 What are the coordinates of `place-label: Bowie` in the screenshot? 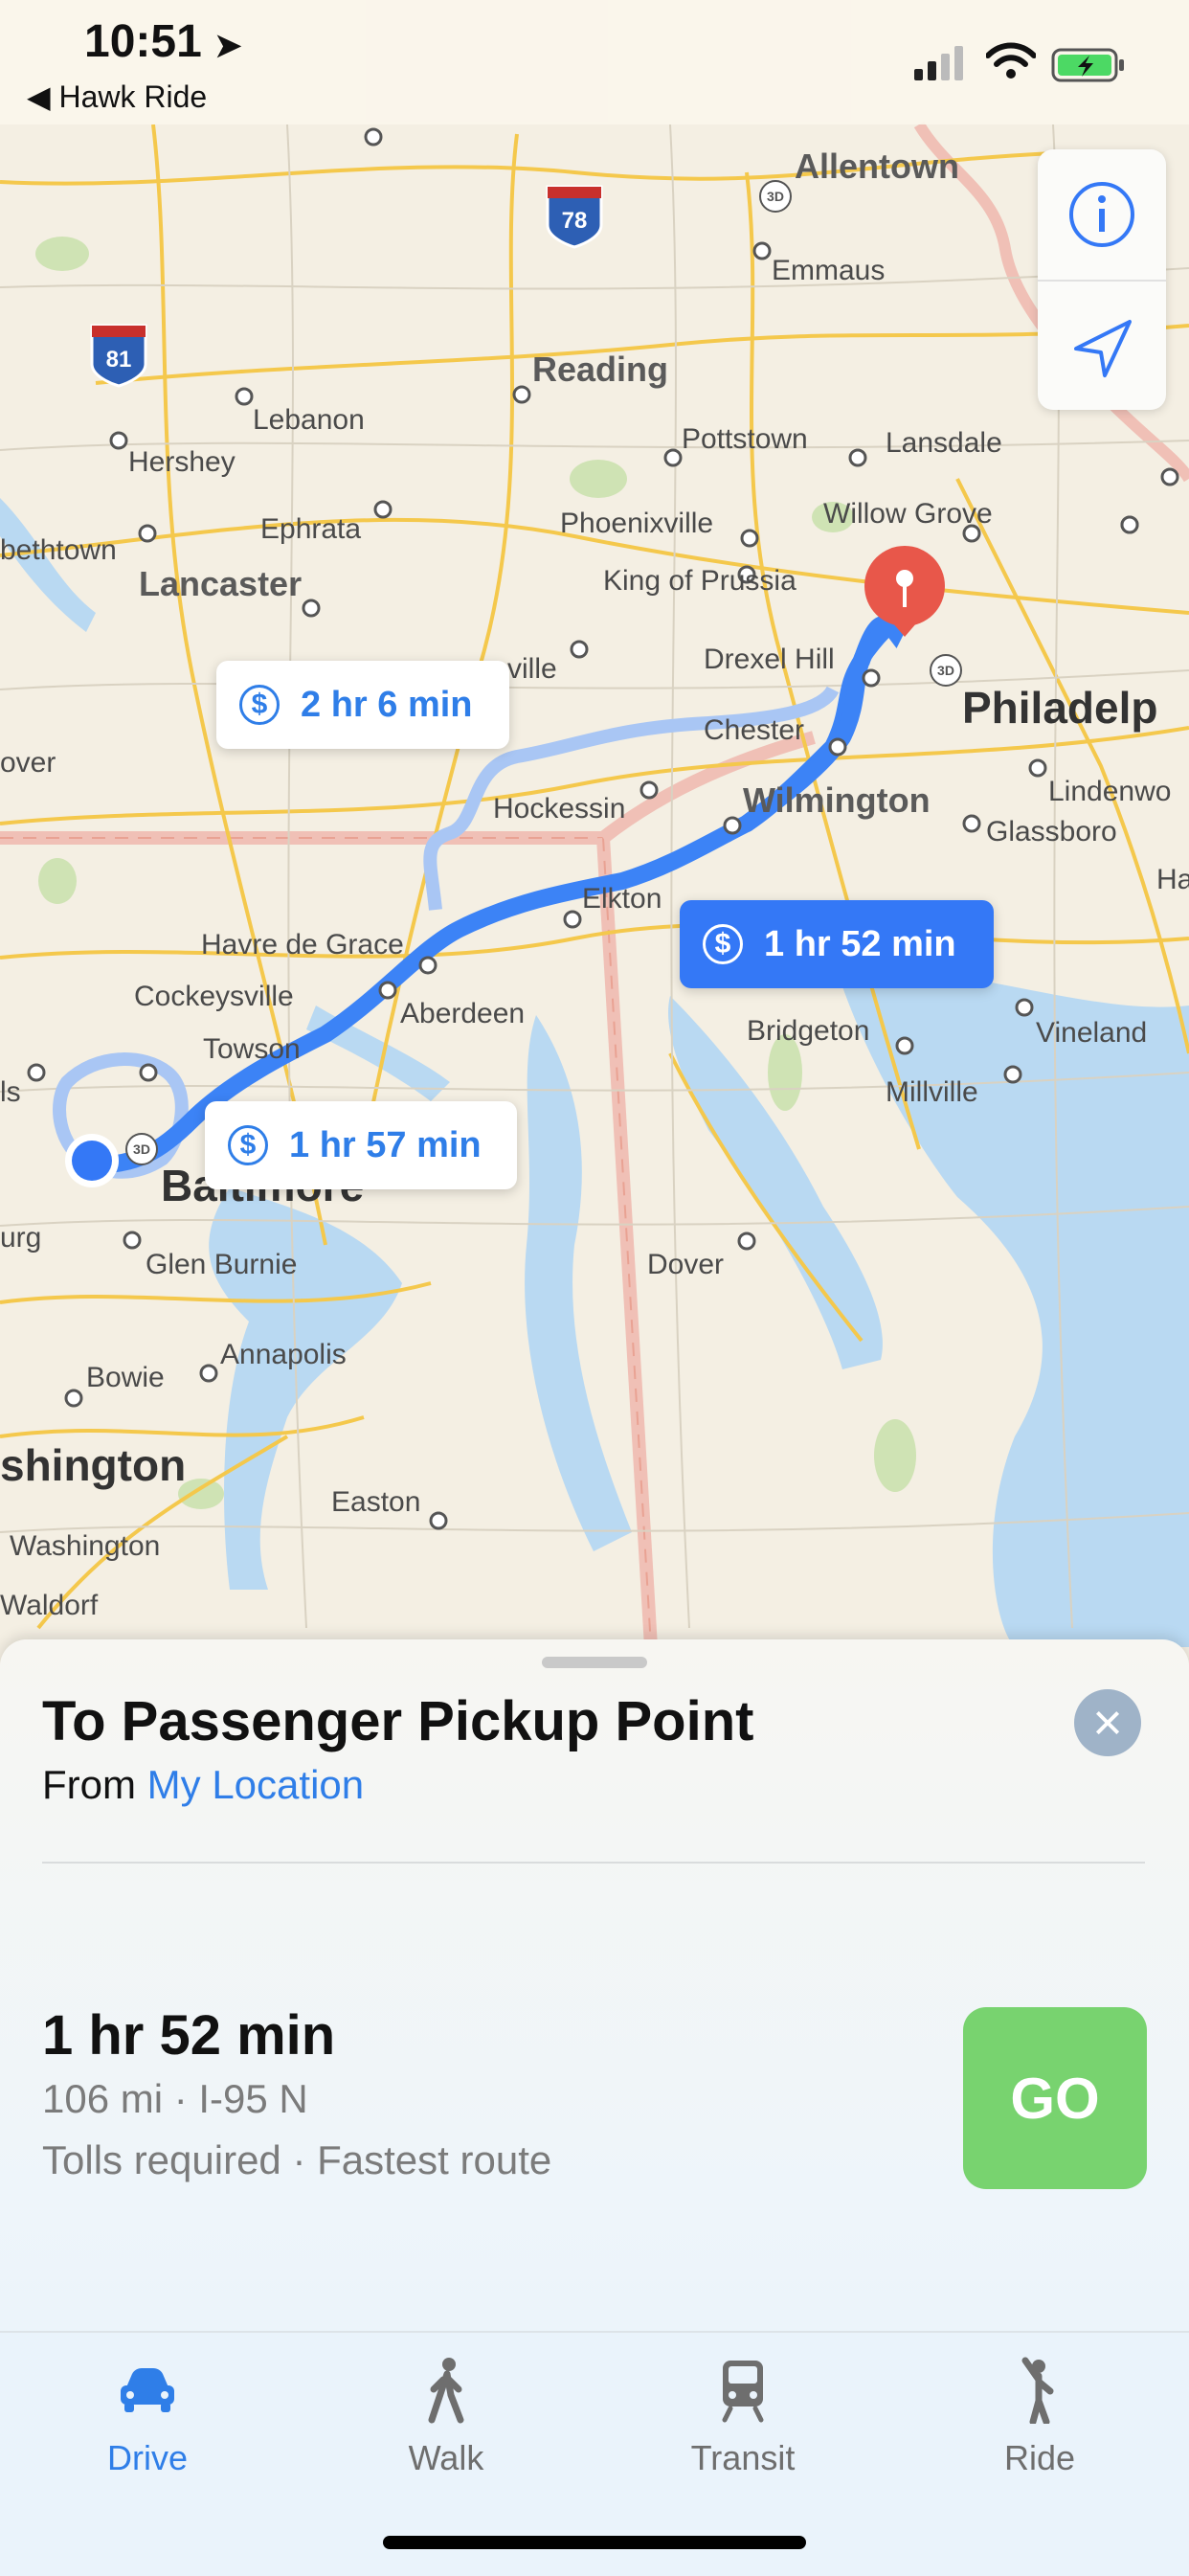 It's located at (125, 1377).